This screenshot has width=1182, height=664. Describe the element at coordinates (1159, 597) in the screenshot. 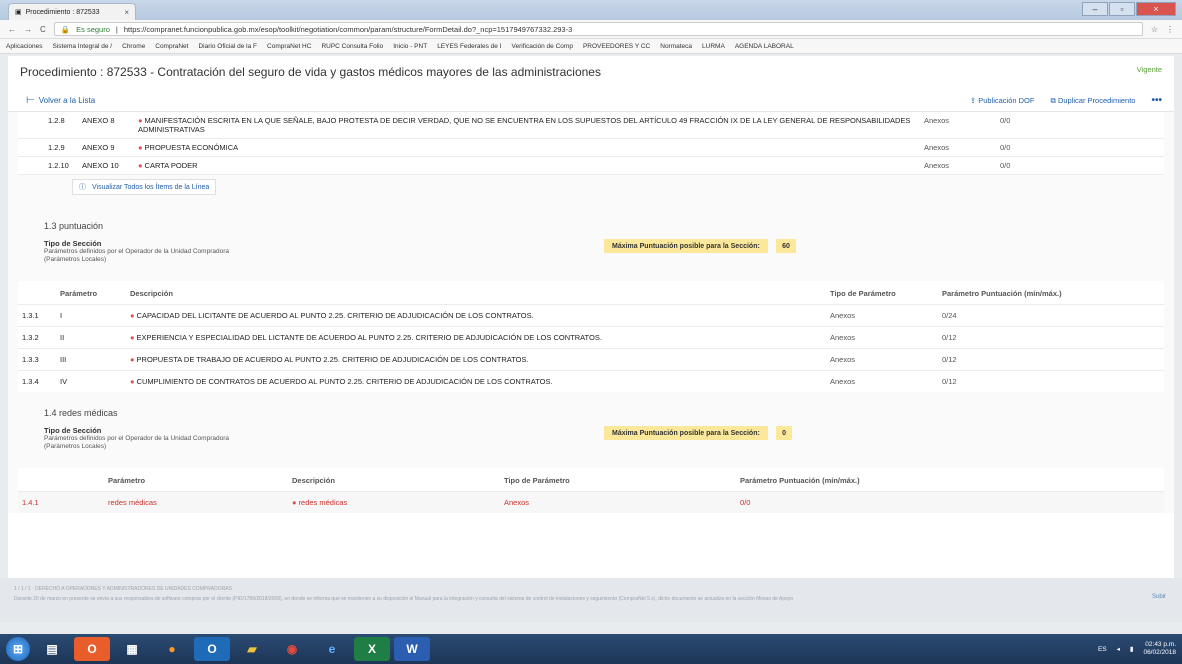

I see `scroll-top-link: Subir` at that location.